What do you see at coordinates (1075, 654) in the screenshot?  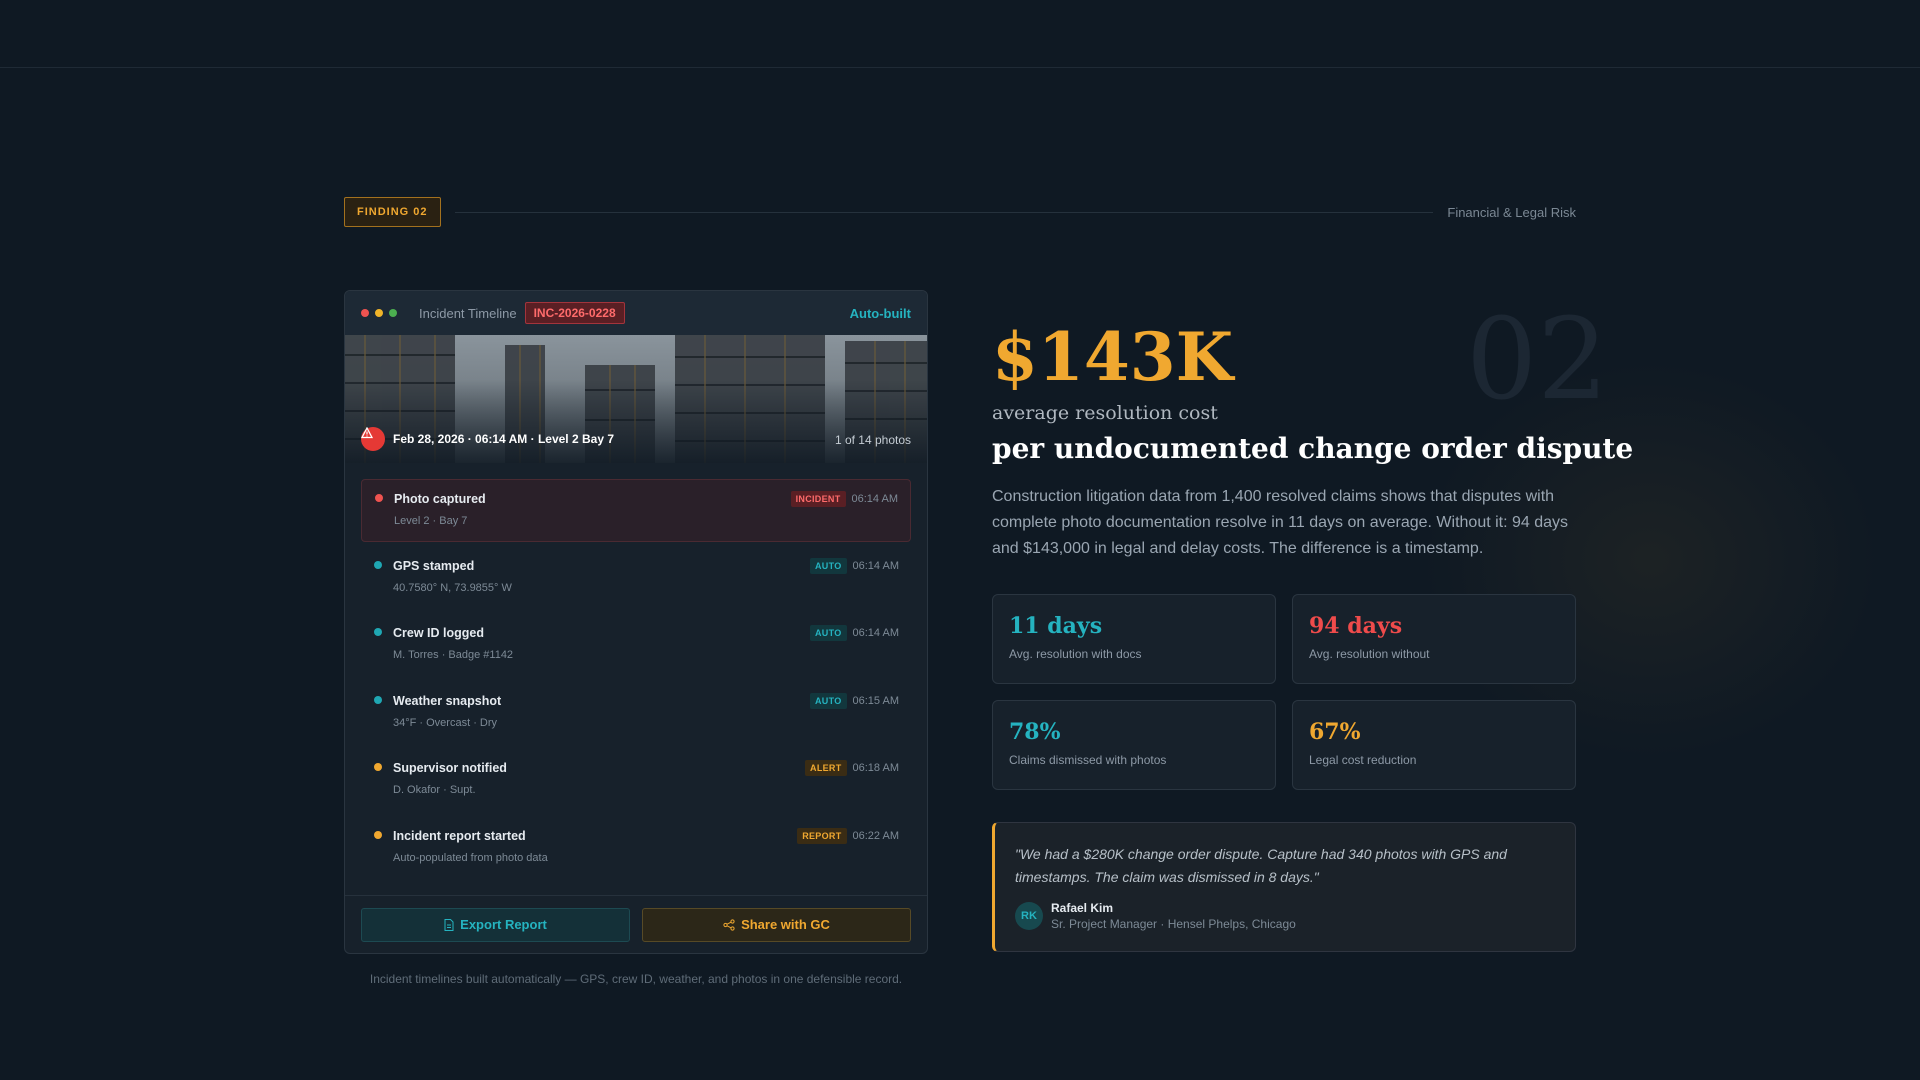 I see `metric-label: Avg. resolution with docs` at bounding box center [1075, 654].